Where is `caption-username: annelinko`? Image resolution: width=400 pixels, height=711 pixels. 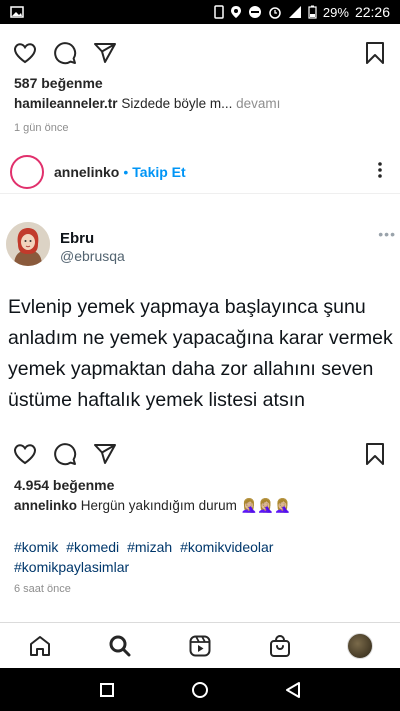
caption-username: annelinko is located at coordinates (45, 505).